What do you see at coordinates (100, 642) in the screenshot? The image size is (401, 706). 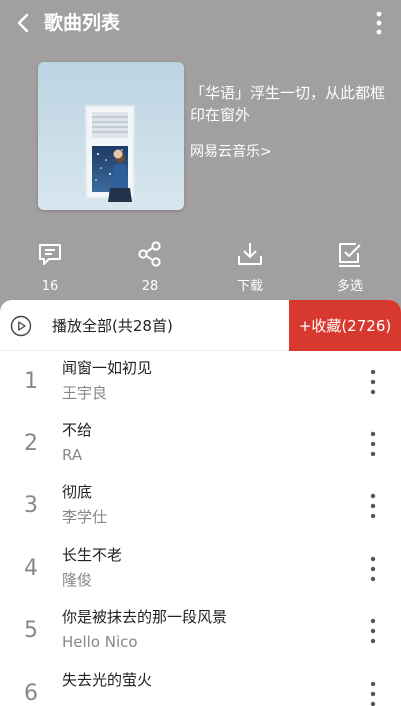 I see `song-artist: Hello Nico` at bounding box center [100, 642].